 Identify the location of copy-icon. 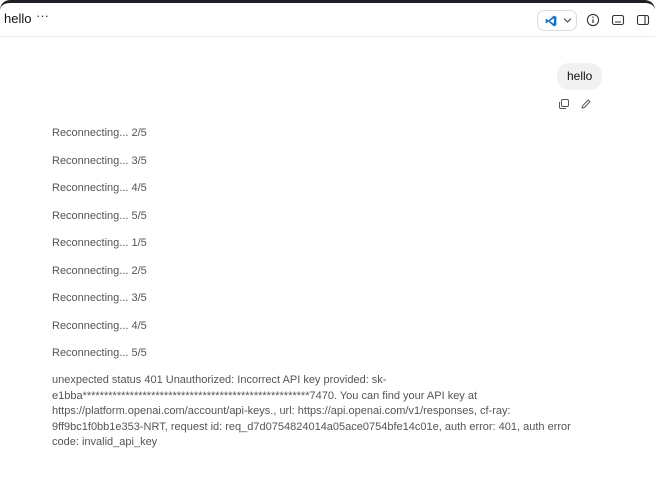
(564, 104).